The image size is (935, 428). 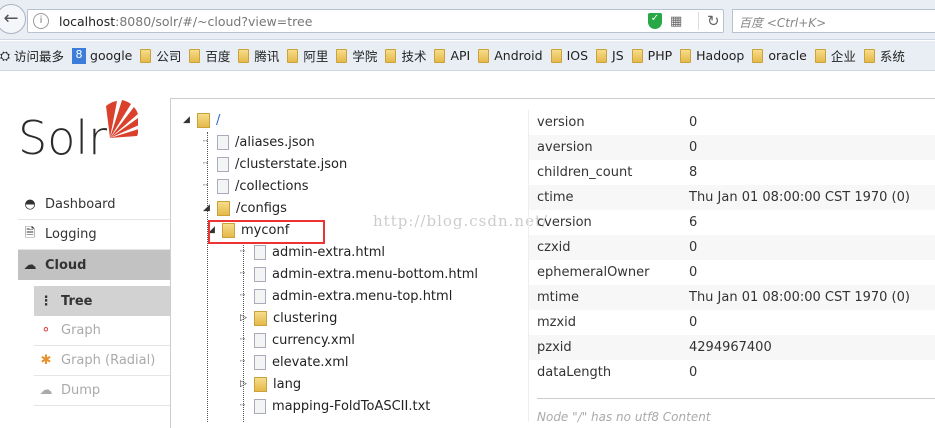 I want to click on detail-key: ephemeralOwner, so click(x=593, y=272).